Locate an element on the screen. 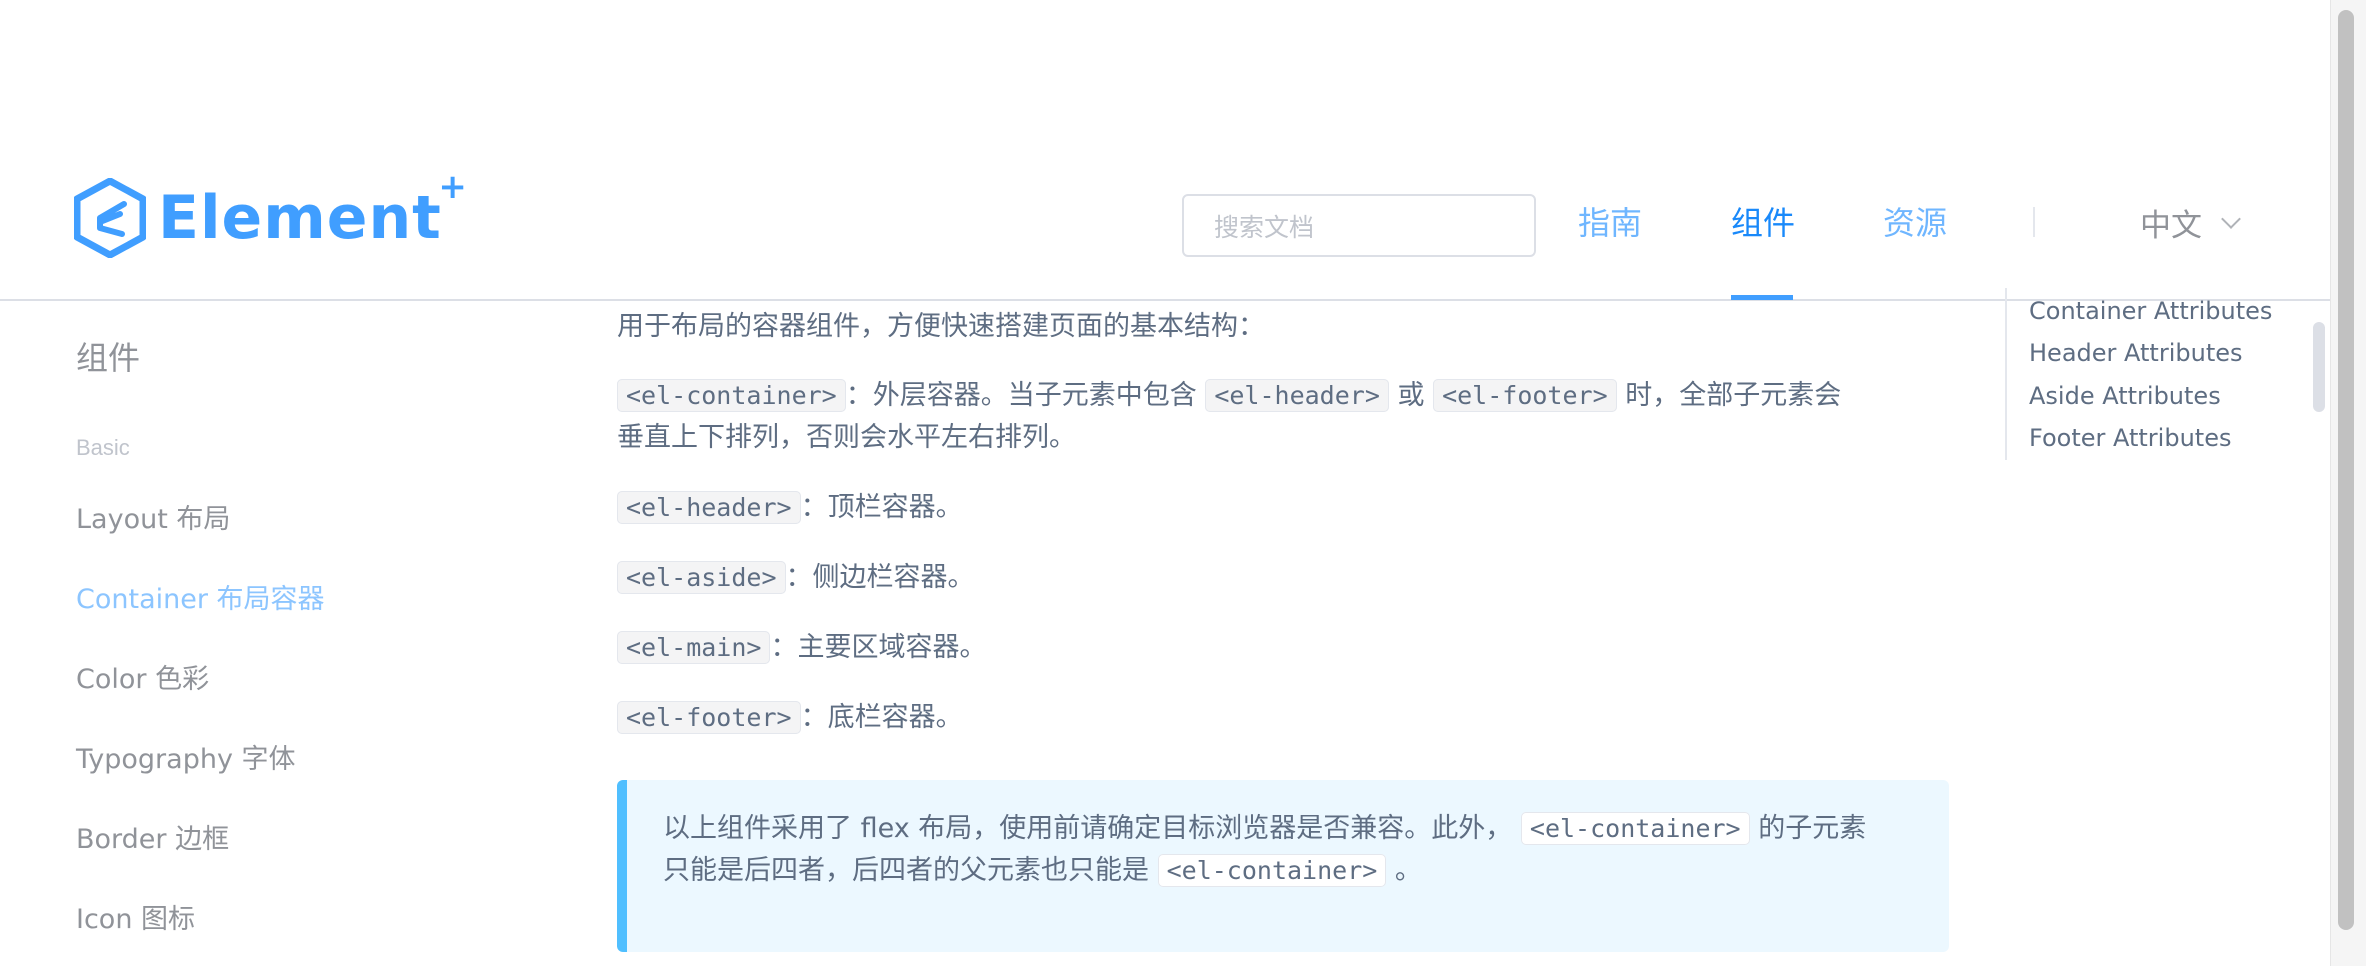 This screenshot has width=2366, height=966. header-description: <el-header> ：顶栏容器。 is located at coordinates (790, 508).